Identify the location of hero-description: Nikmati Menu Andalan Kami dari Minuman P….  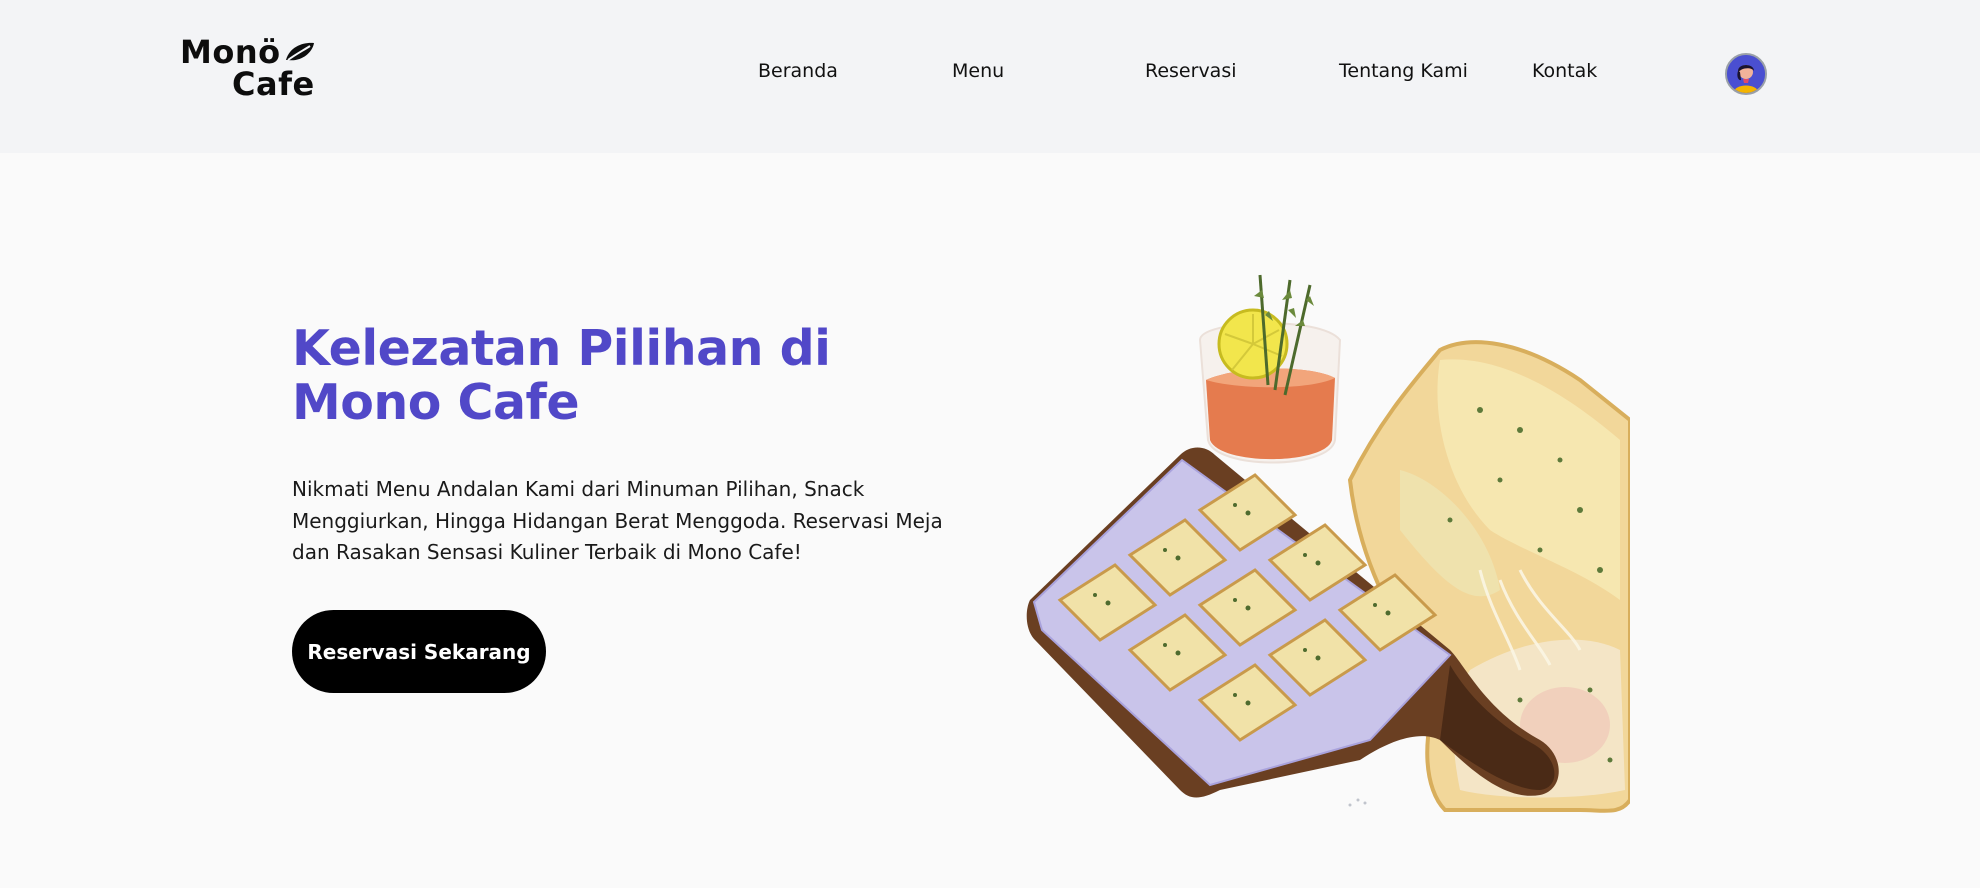
(617, 520).